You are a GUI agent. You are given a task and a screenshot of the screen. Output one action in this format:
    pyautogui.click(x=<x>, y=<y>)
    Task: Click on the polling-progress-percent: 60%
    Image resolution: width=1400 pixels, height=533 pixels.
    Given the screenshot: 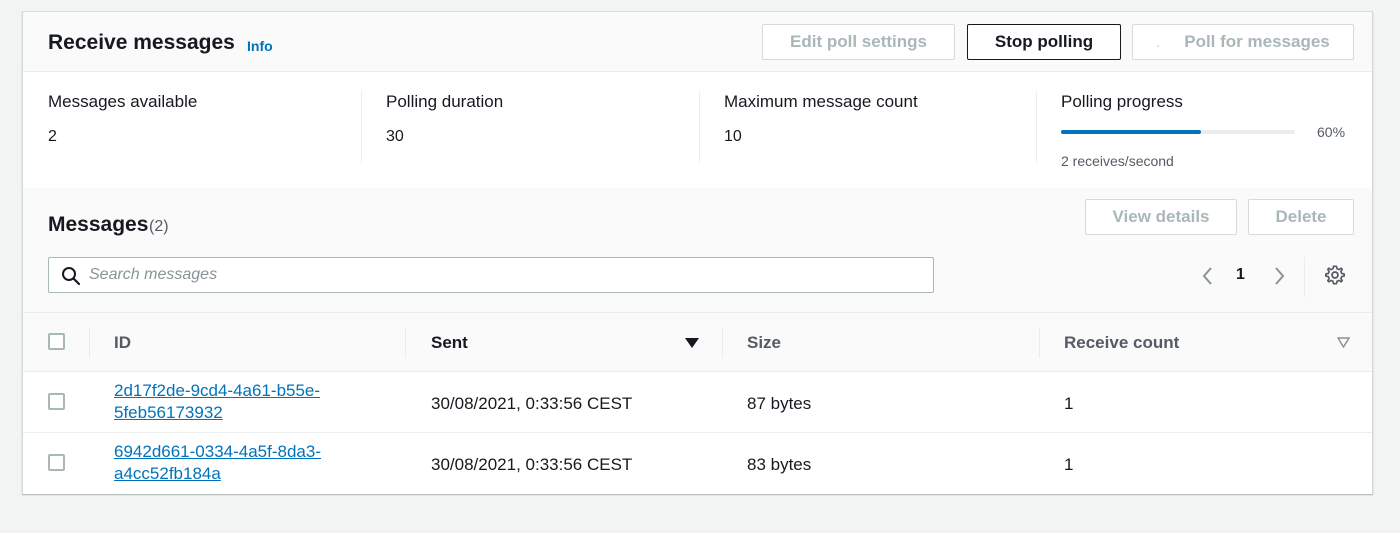 What is the action you would take?
    pyautogui.click(x=1331, y=132)
    